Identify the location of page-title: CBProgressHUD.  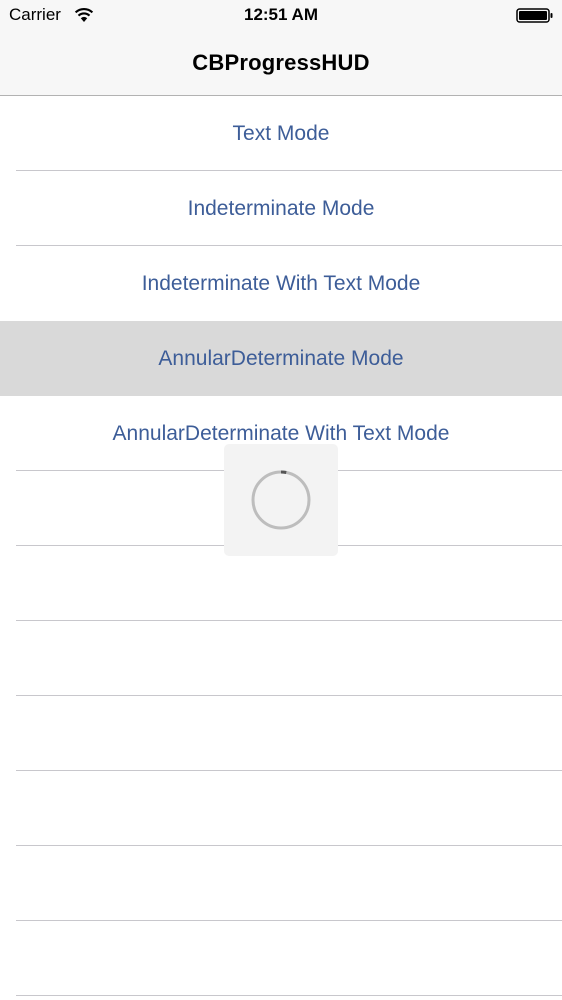
(281, 62).